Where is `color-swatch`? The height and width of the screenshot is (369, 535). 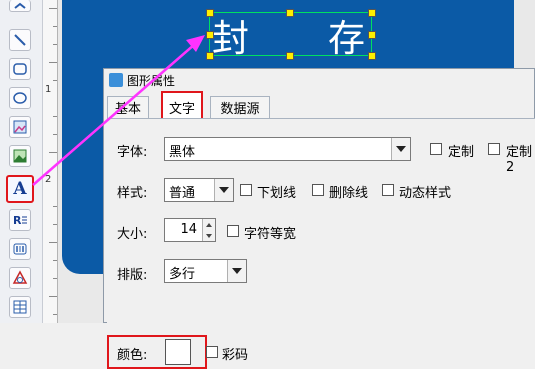
color-swatch is located at coordinates (178, 352).